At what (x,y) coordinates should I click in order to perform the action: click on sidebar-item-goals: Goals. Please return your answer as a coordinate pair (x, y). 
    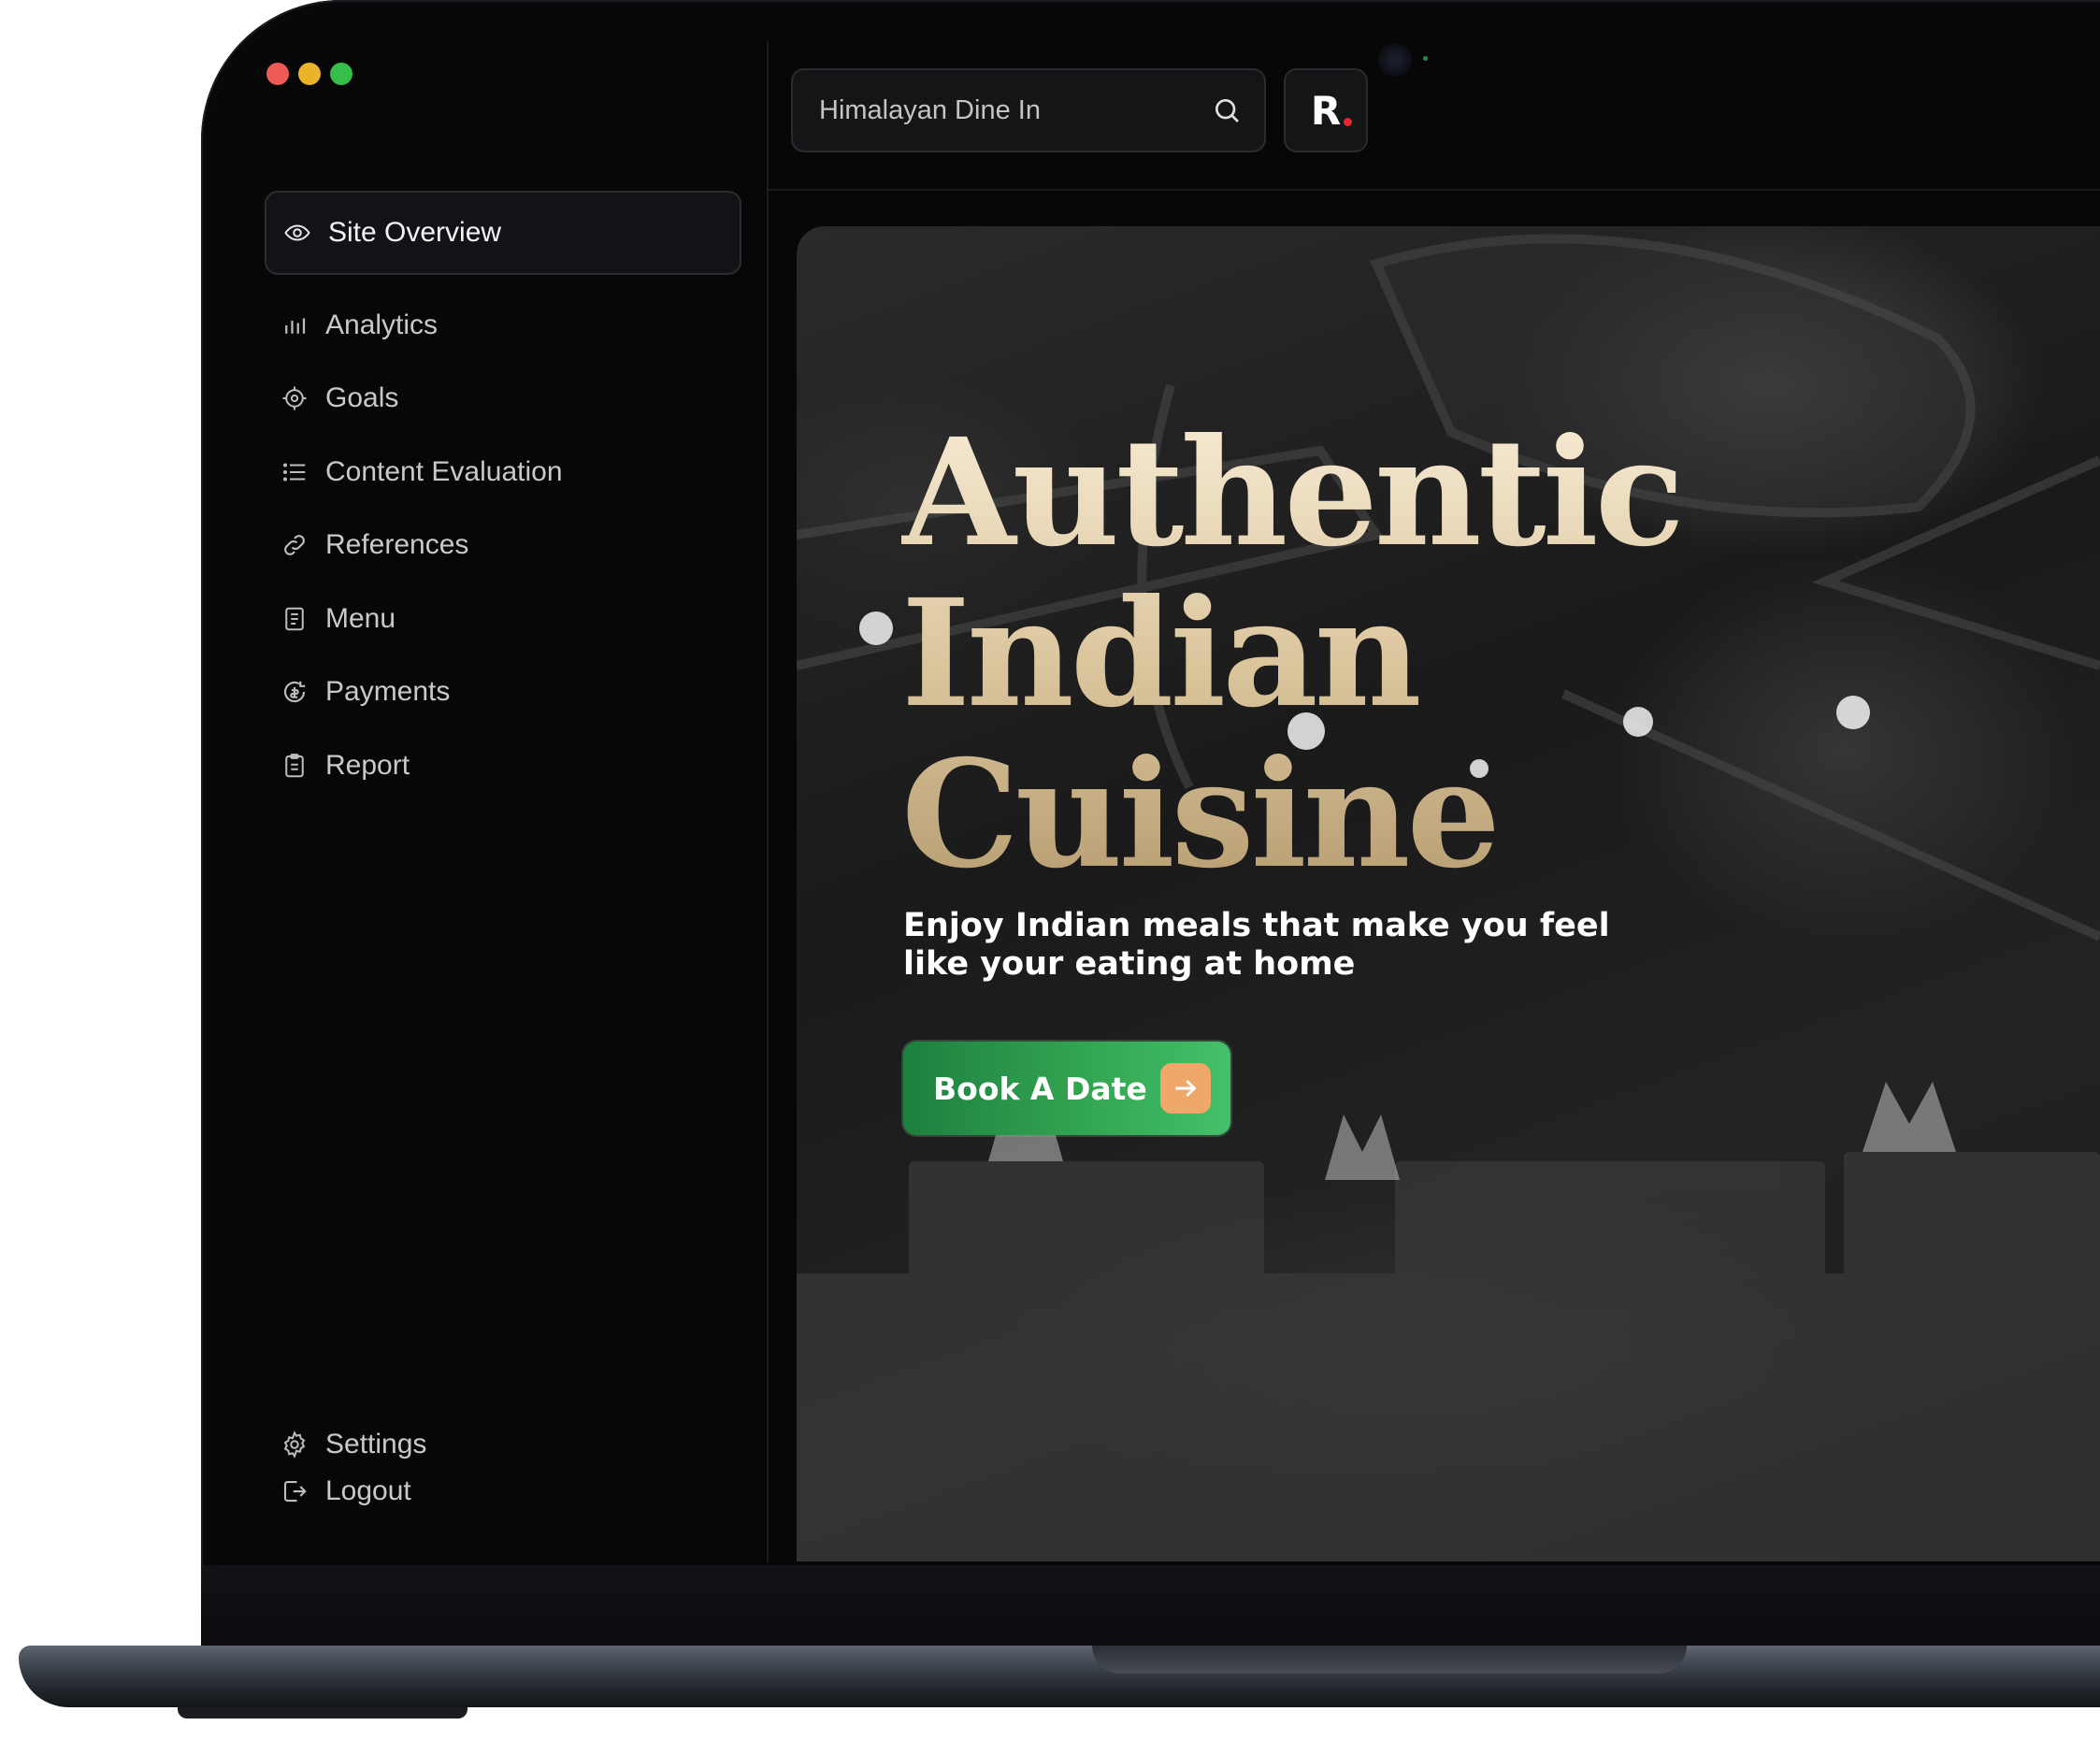
    Looking at the image, I should click on (339, 398).